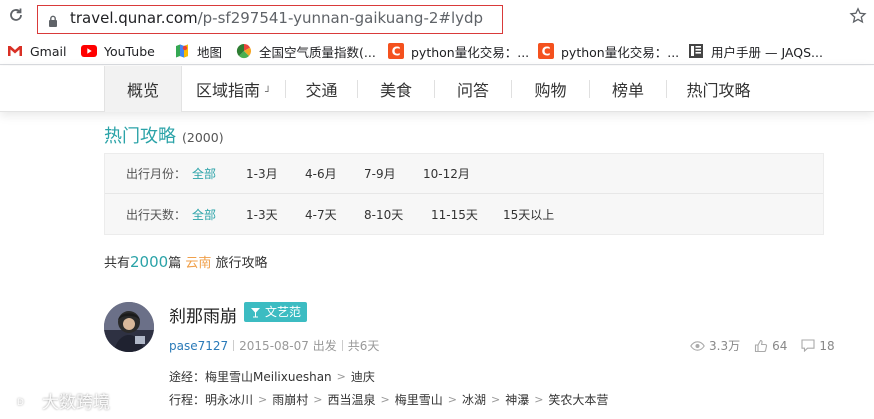 This screenshot has width=874, height=419. What do you see at coordinates (117, 263) in the screenshot?
I see `summary-prefix: 共有` at bounding box center [117, 263].